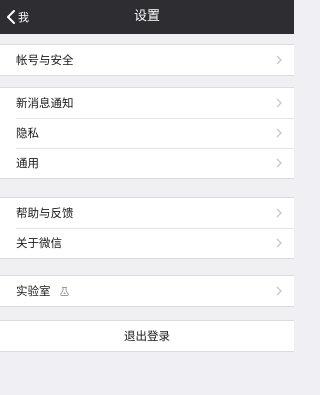 Image resolution: width=320 pixels, height=395 pixels. I want to click on settings-item-privacy: 隐私, so click(147, 133).